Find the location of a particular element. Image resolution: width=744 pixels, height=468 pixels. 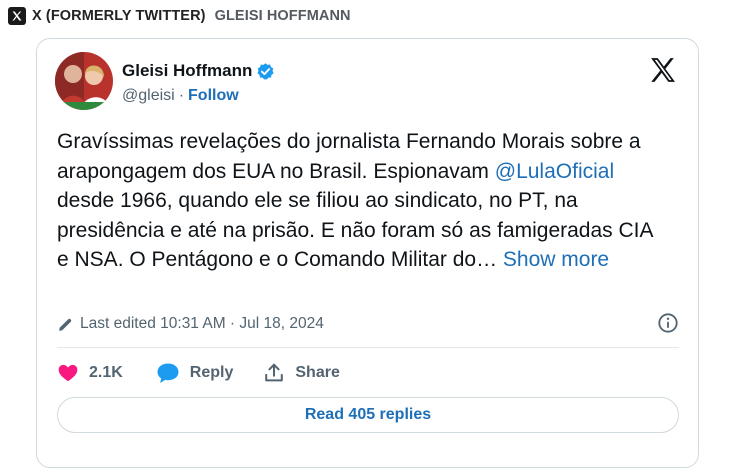

share-button: Share is located at coordinates (301, 373).